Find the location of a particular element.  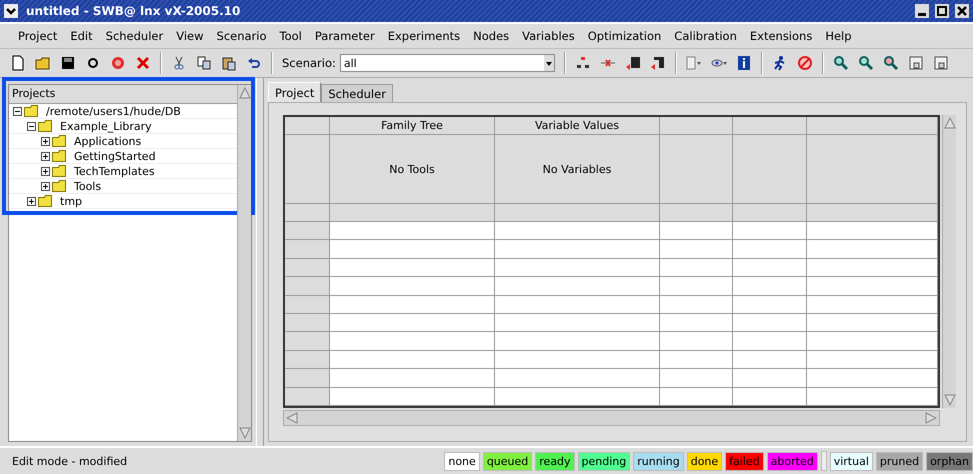

menu-item: View is located at coordinates (190, 36).